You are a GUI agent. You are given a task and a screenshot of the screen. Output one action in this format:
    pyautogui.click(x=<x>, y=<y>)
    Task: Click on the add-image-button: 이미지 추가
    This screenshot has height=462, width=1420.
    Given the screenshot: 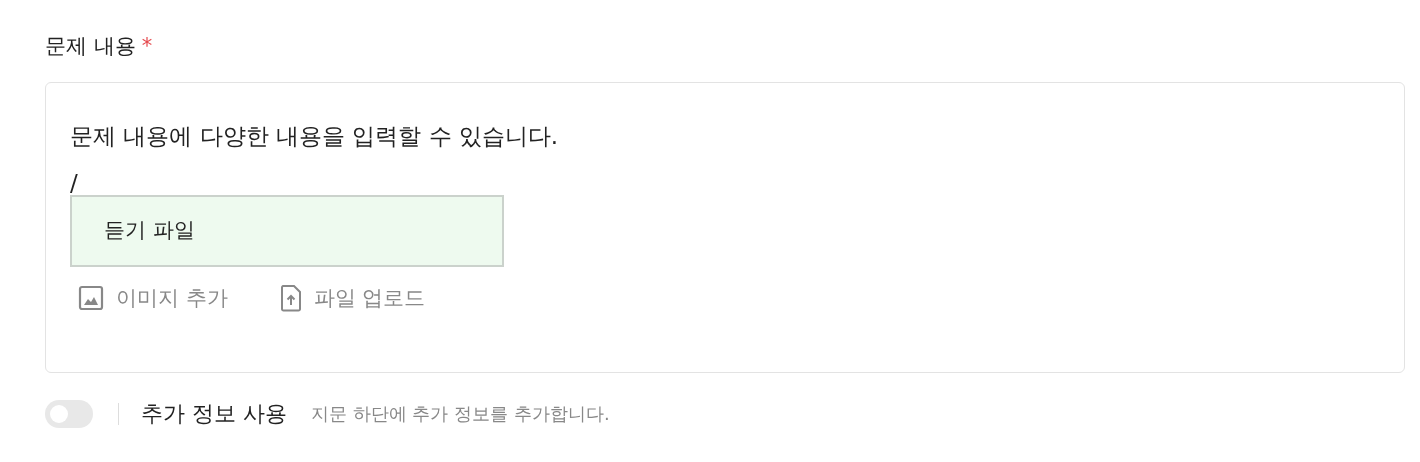 What is the action you would take?
    pyautogui.click(x=153, y=298)
    